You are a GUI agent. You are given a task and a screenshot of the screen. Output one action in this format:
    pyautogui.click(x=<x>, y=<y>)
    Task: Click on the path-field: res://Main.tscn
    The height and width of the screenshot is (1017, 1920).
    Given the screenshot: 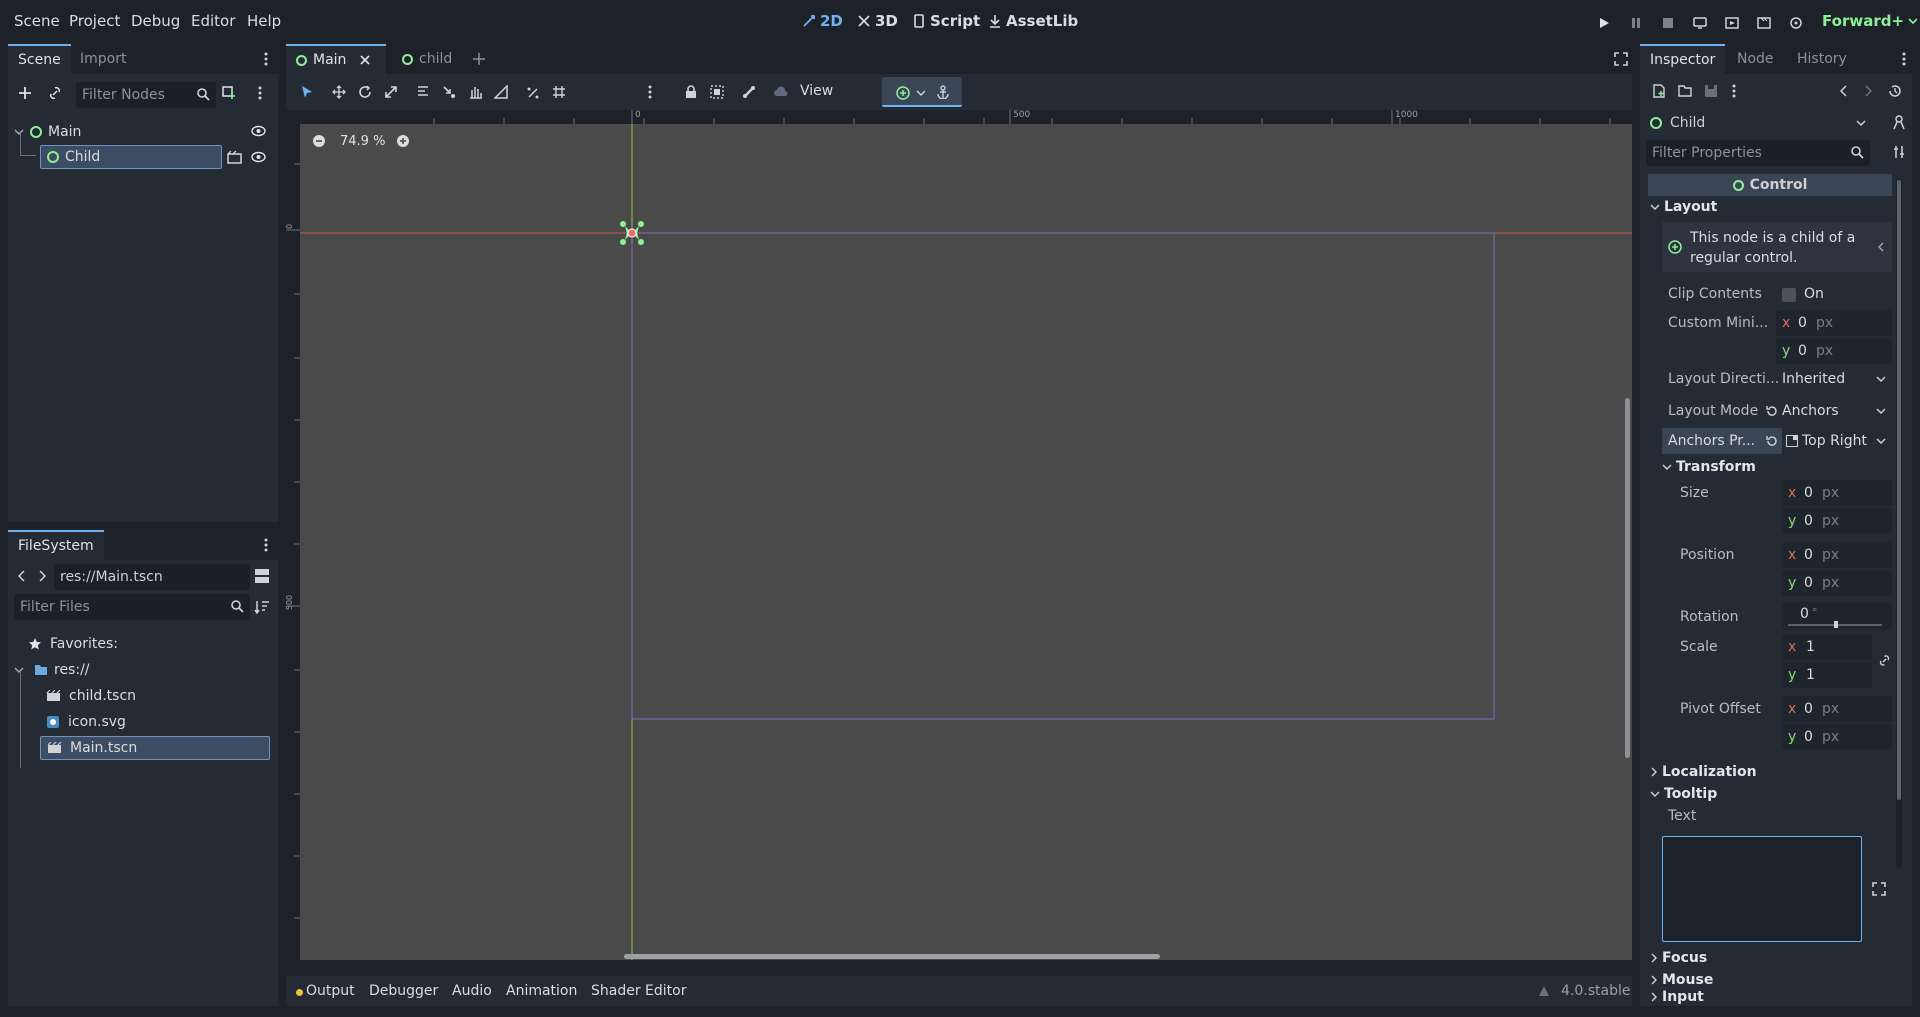 What is the action you would take?
    pyautogui.click(x=152, y=577)
    